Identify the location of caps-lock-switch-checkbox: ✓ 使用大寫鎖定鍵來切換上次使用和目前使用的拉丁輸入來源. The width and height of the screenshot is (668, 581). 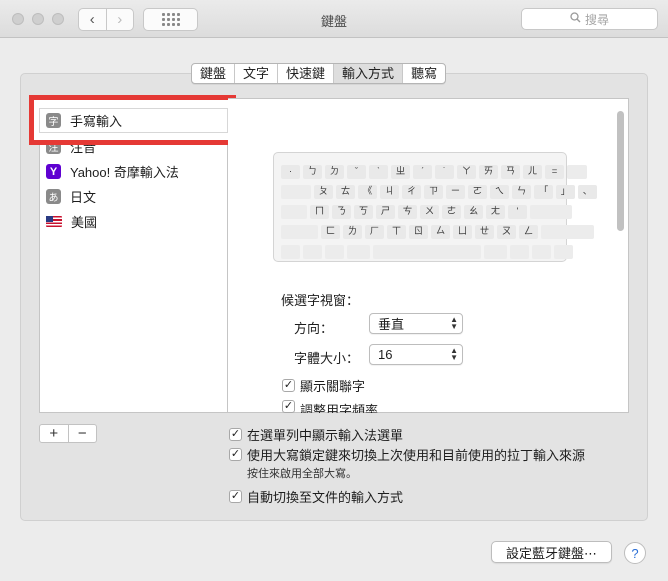
(407, 454).